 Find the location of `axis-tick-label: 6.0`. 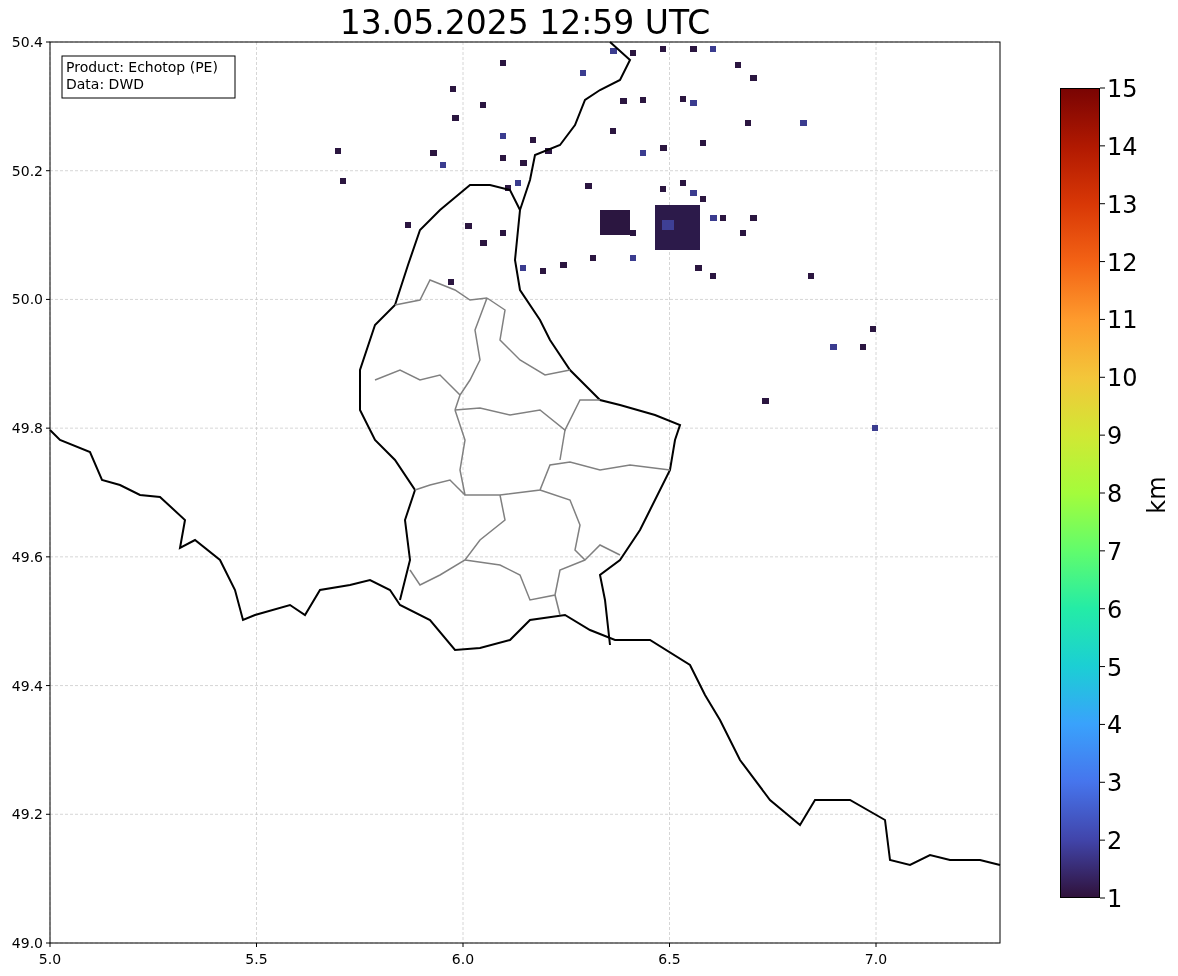

axis-tick-label: 6.0 is located at coordinates (463, 959).